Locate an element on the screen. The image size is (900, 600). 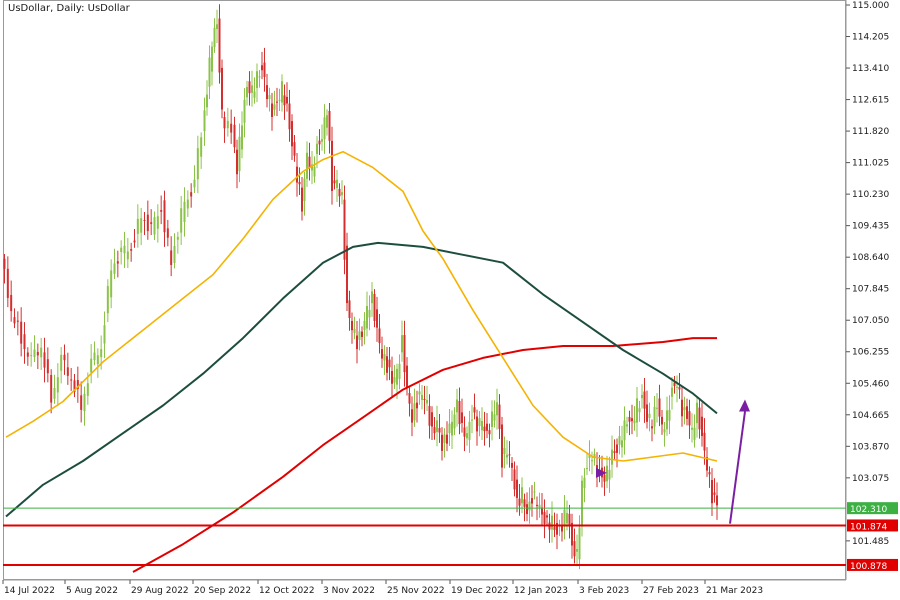
y-tick-label: 109.435 is located at coordinates (870, 227).